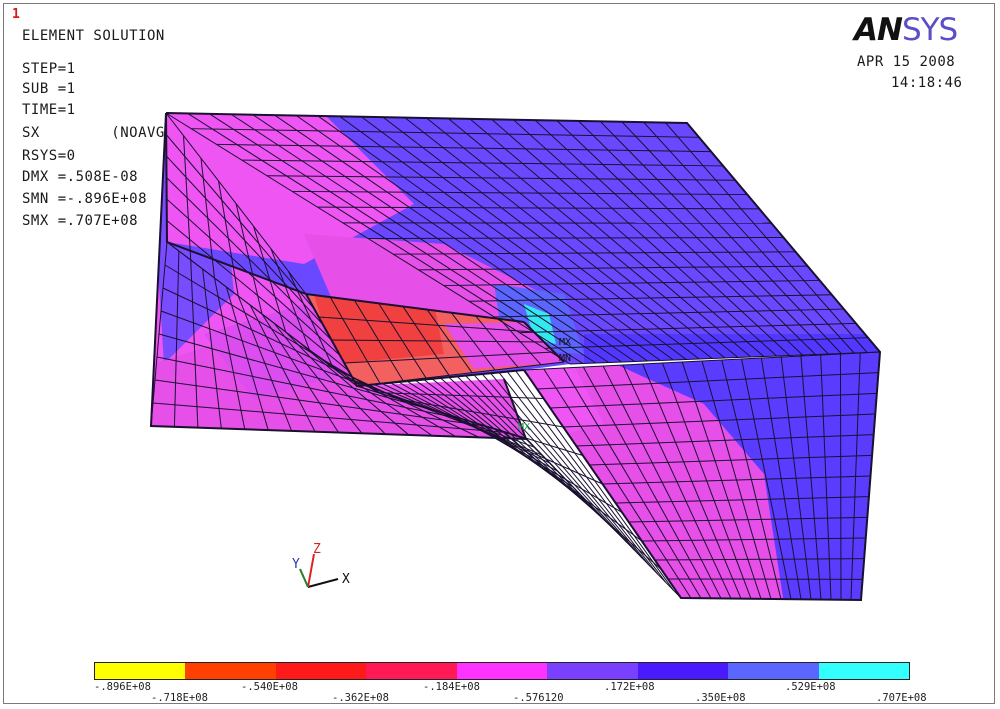  What do you see at coordinates (451, 687) in the screenshot?
I see `legend-tick-top-3: -.184E+08` at bounding box center [451, 687].